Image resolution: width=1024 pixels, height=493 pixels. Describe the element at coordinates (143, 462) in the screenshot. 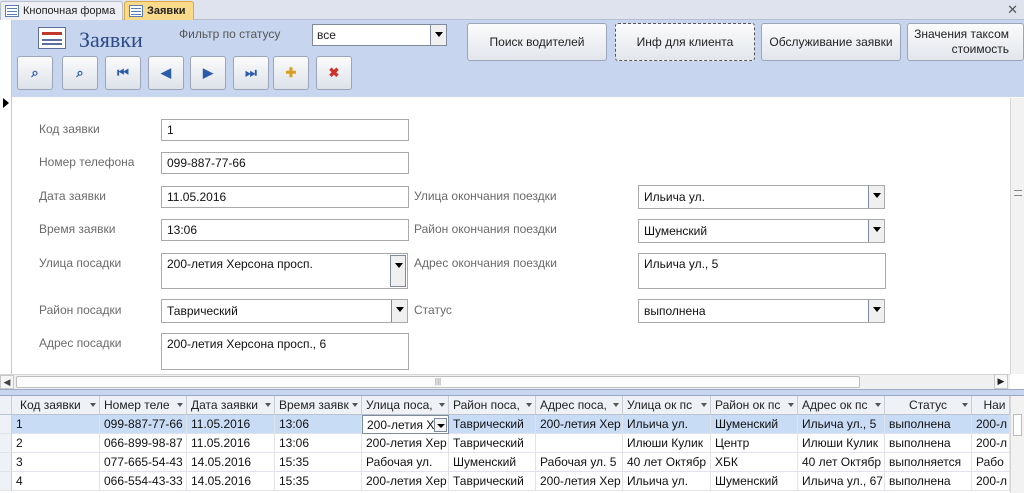

I see `table-cell: 077-665-54-43` at that location.